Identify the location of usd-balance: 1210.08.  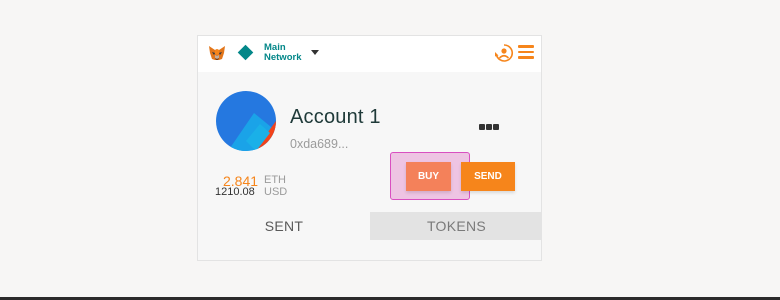
(235, 192).